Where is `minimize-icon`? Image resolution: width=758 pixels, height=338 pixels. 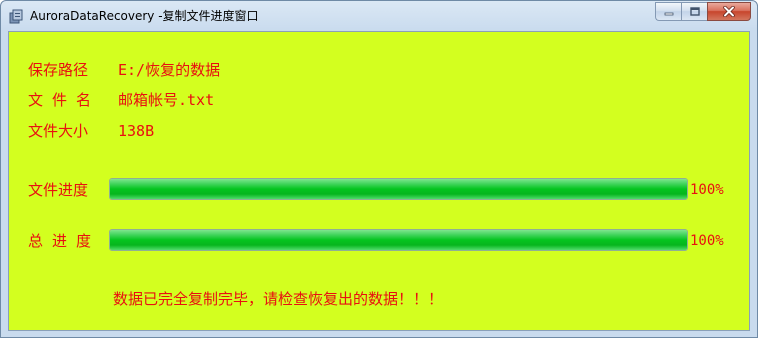
minimize-icon is located at coordinates (668, 13).